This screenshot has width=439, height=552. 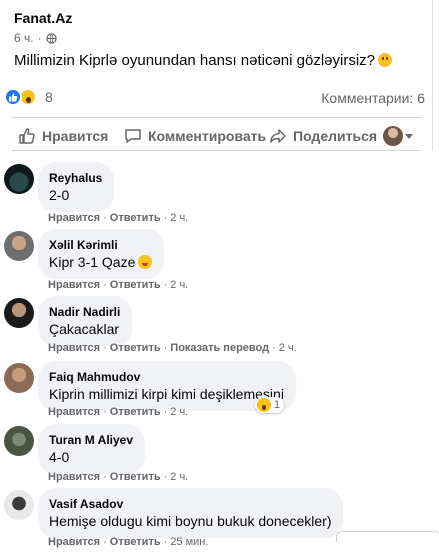 I want to click on comment-count: Комментарии: 6, so click(x=373, y=98).